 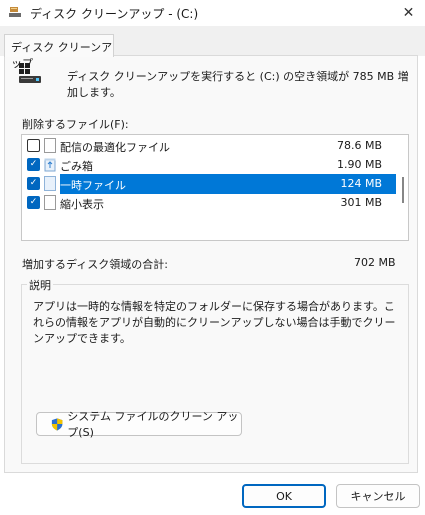 I want to click on list-item: 配信の最適化ファイル 78.6 MB, so click(x=209, y=146).